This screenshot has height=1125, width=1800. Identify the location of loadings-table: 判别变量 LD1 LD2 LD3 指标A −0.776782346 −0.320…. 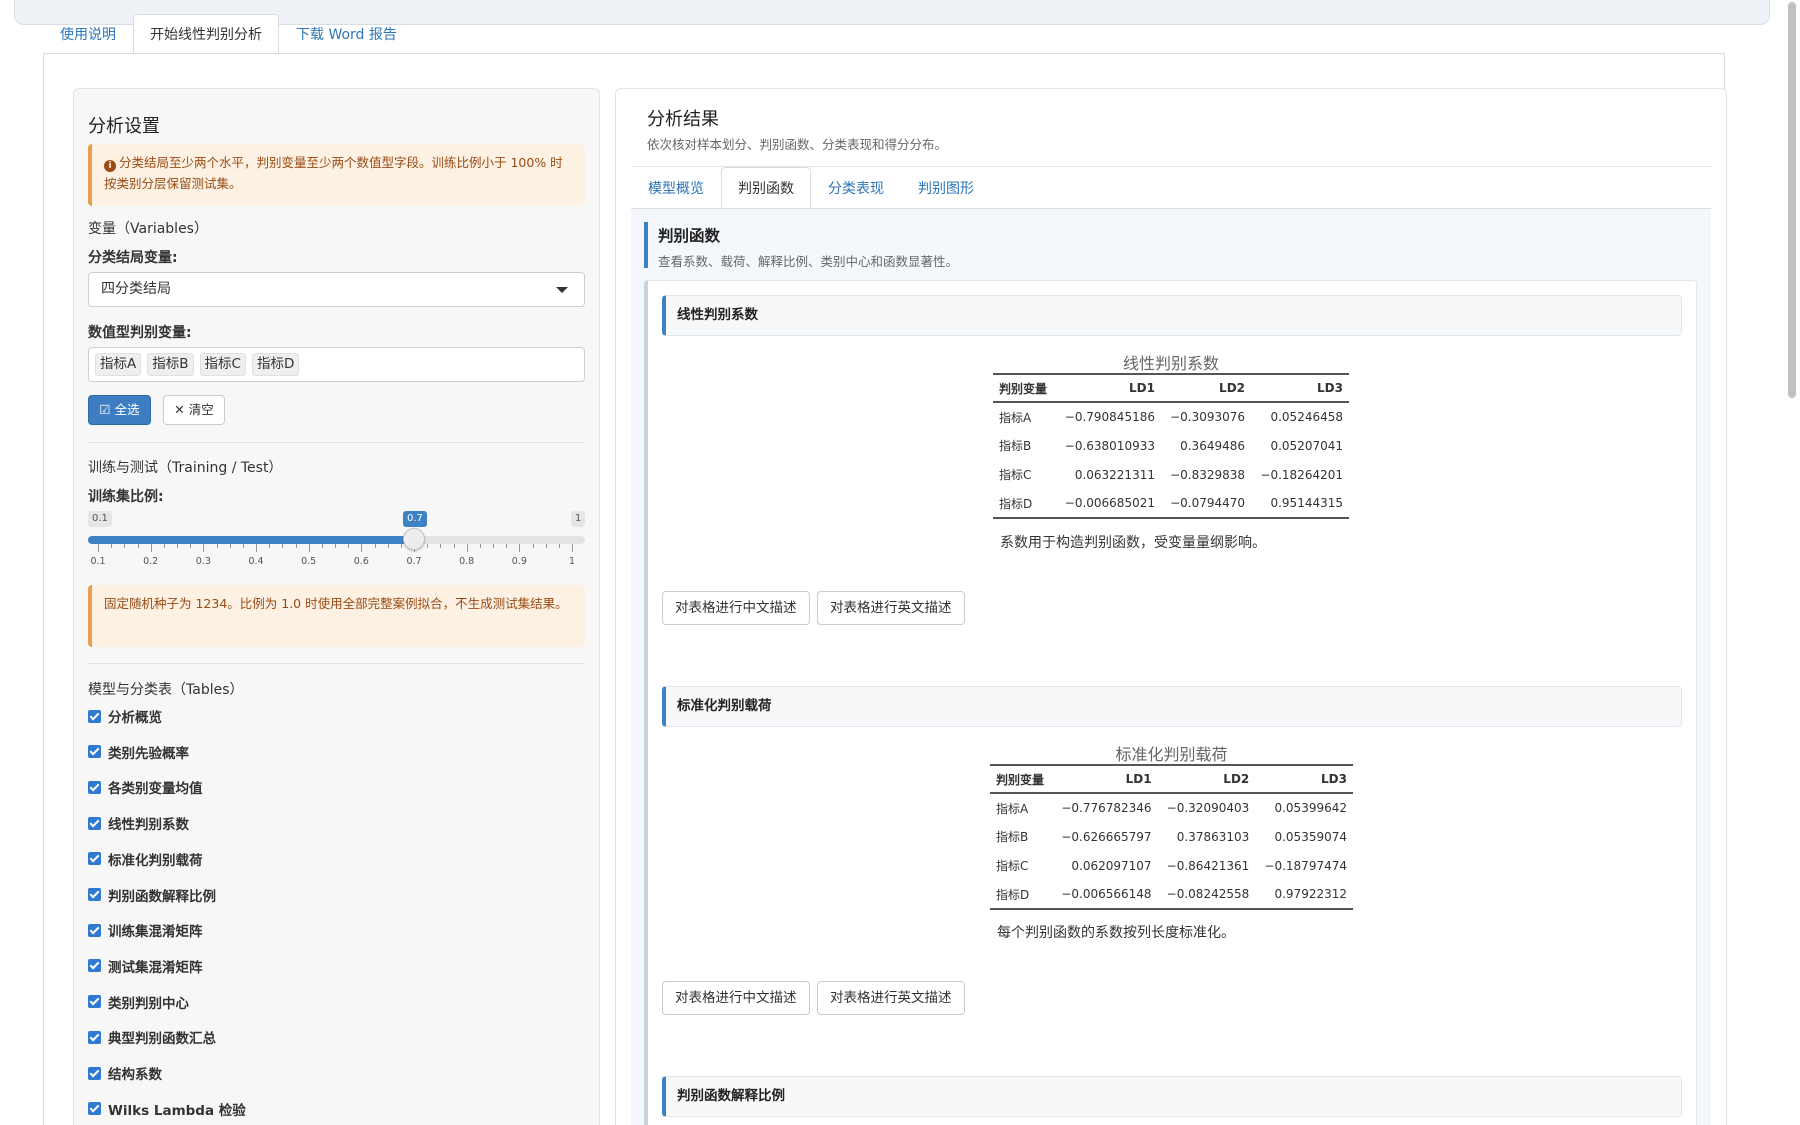
(1171, 837).